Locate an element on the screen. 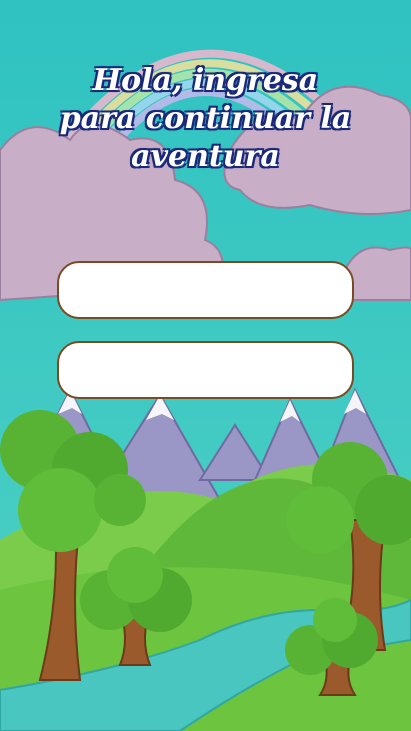 This screenshot has height=731, width=411. title-line-2: para continuar la is located at coordinates (205, 118).